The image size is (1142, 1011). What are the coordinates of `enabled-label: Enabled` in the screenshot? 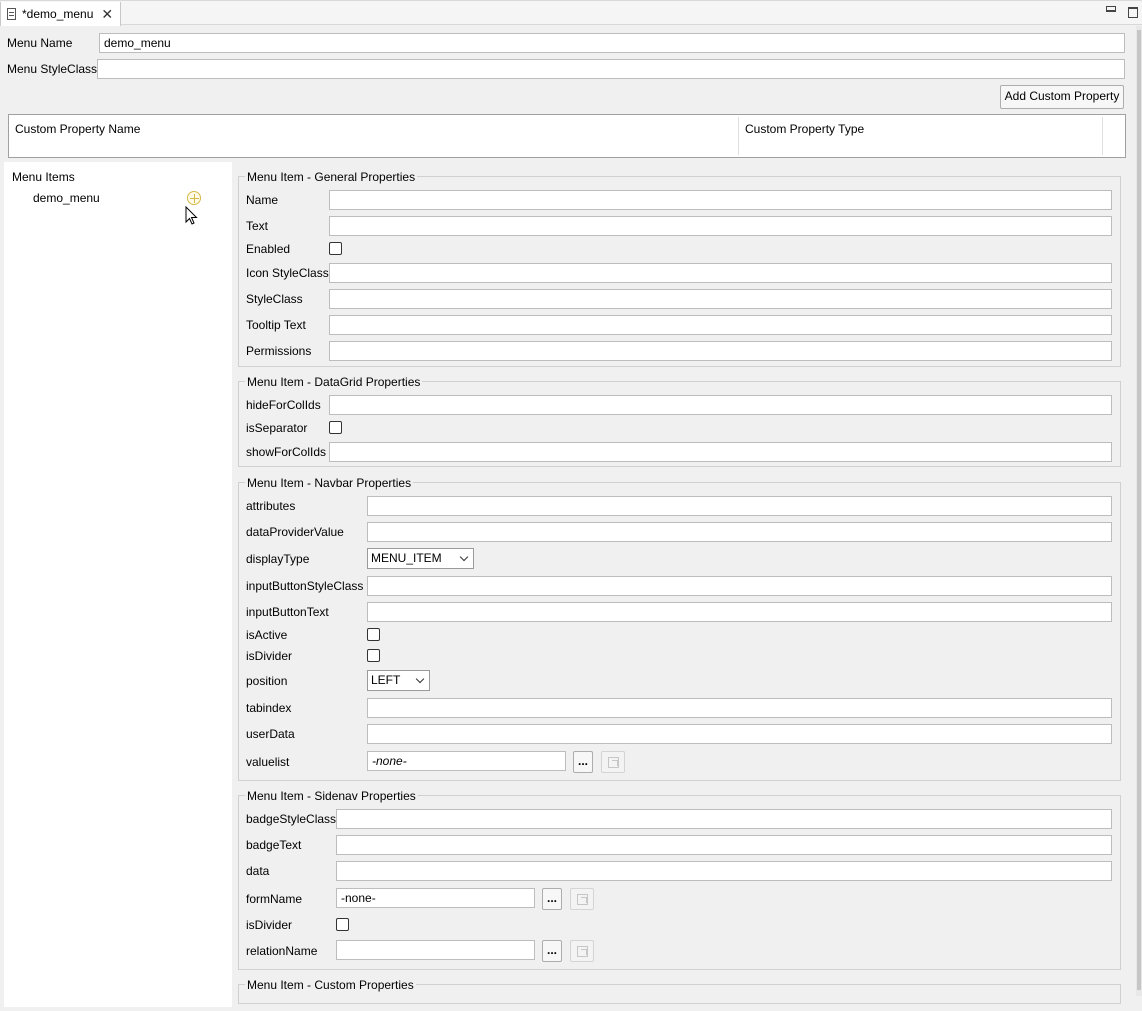 It's located at (268, 249).